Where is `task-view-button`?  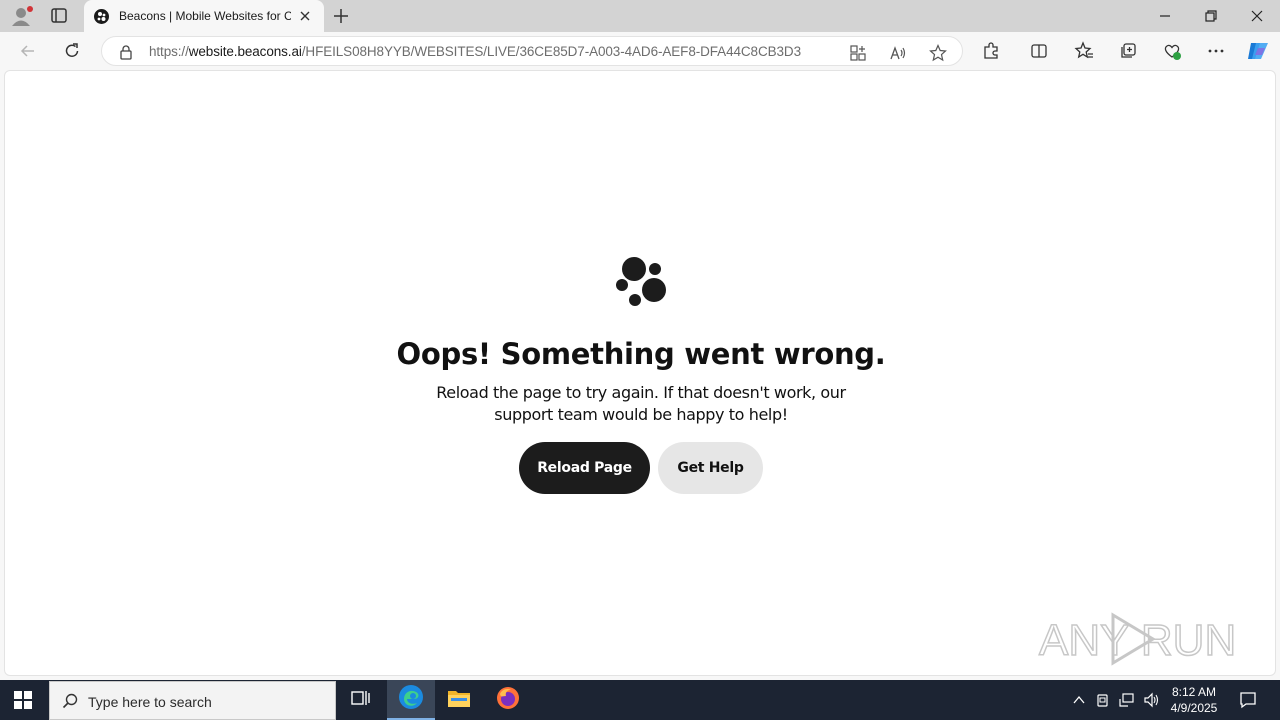 task-view-button is located at coordinates (360, 700).